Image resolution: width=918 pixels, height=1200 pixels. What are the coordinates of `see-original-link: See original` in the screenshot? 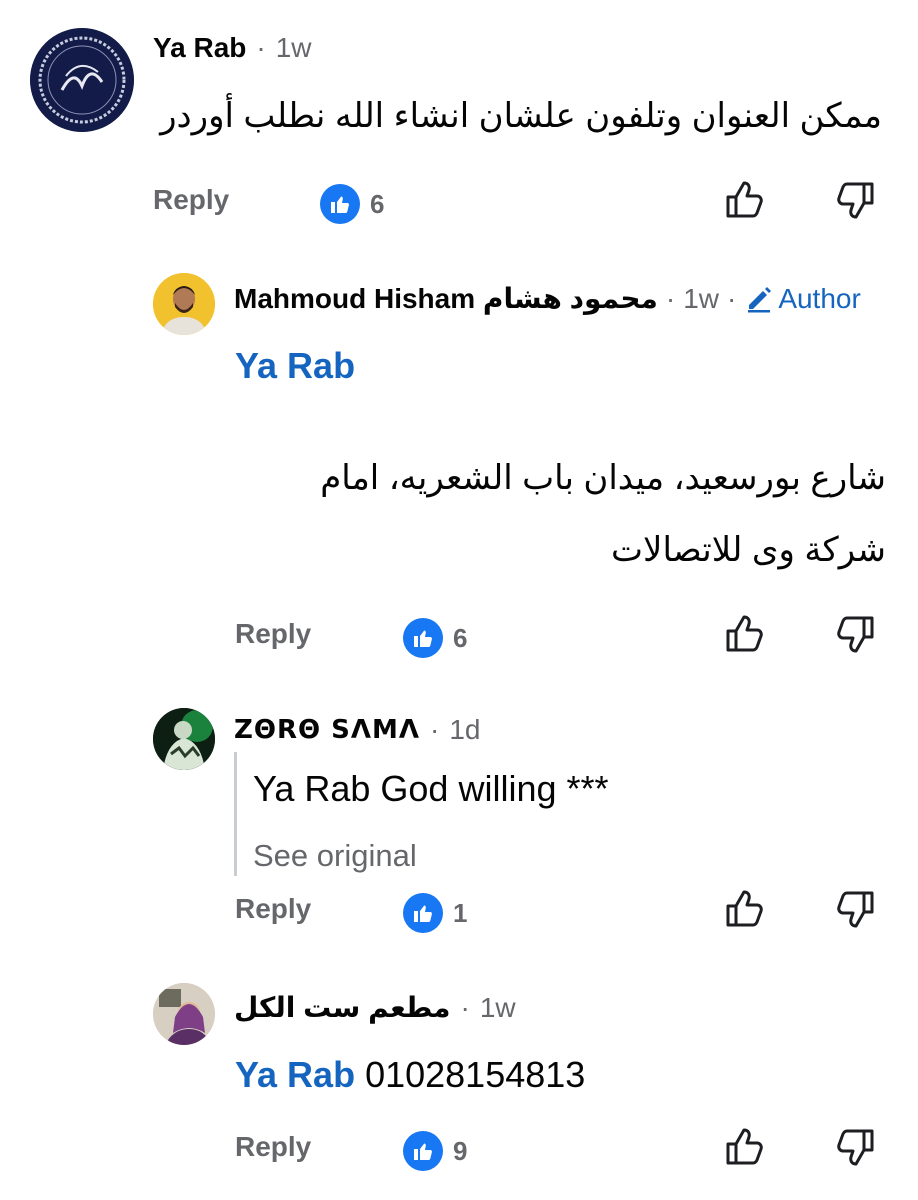 It's located at (335, 856).